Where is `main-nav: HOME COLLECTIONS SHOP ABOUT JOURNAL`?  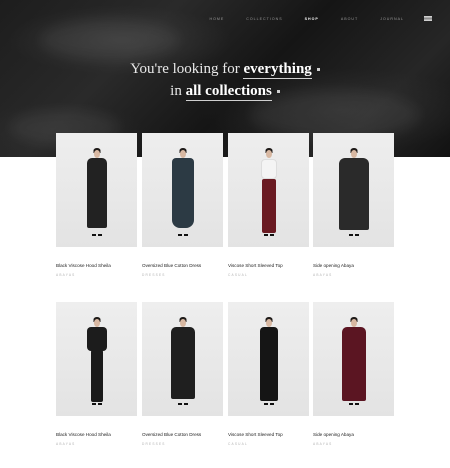
main-nav: HOME COLLECTIONS SHOP ABOUT JOURNAL is located at coordinates (309, 18).